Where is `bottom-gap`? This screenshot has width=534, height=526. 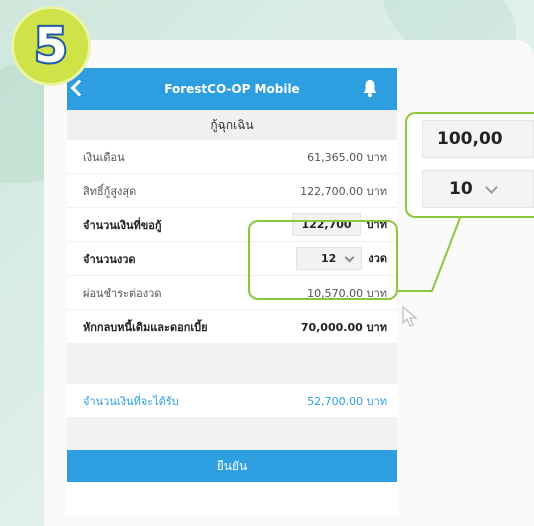
bottom-gap is located at coordinates (232, 494).